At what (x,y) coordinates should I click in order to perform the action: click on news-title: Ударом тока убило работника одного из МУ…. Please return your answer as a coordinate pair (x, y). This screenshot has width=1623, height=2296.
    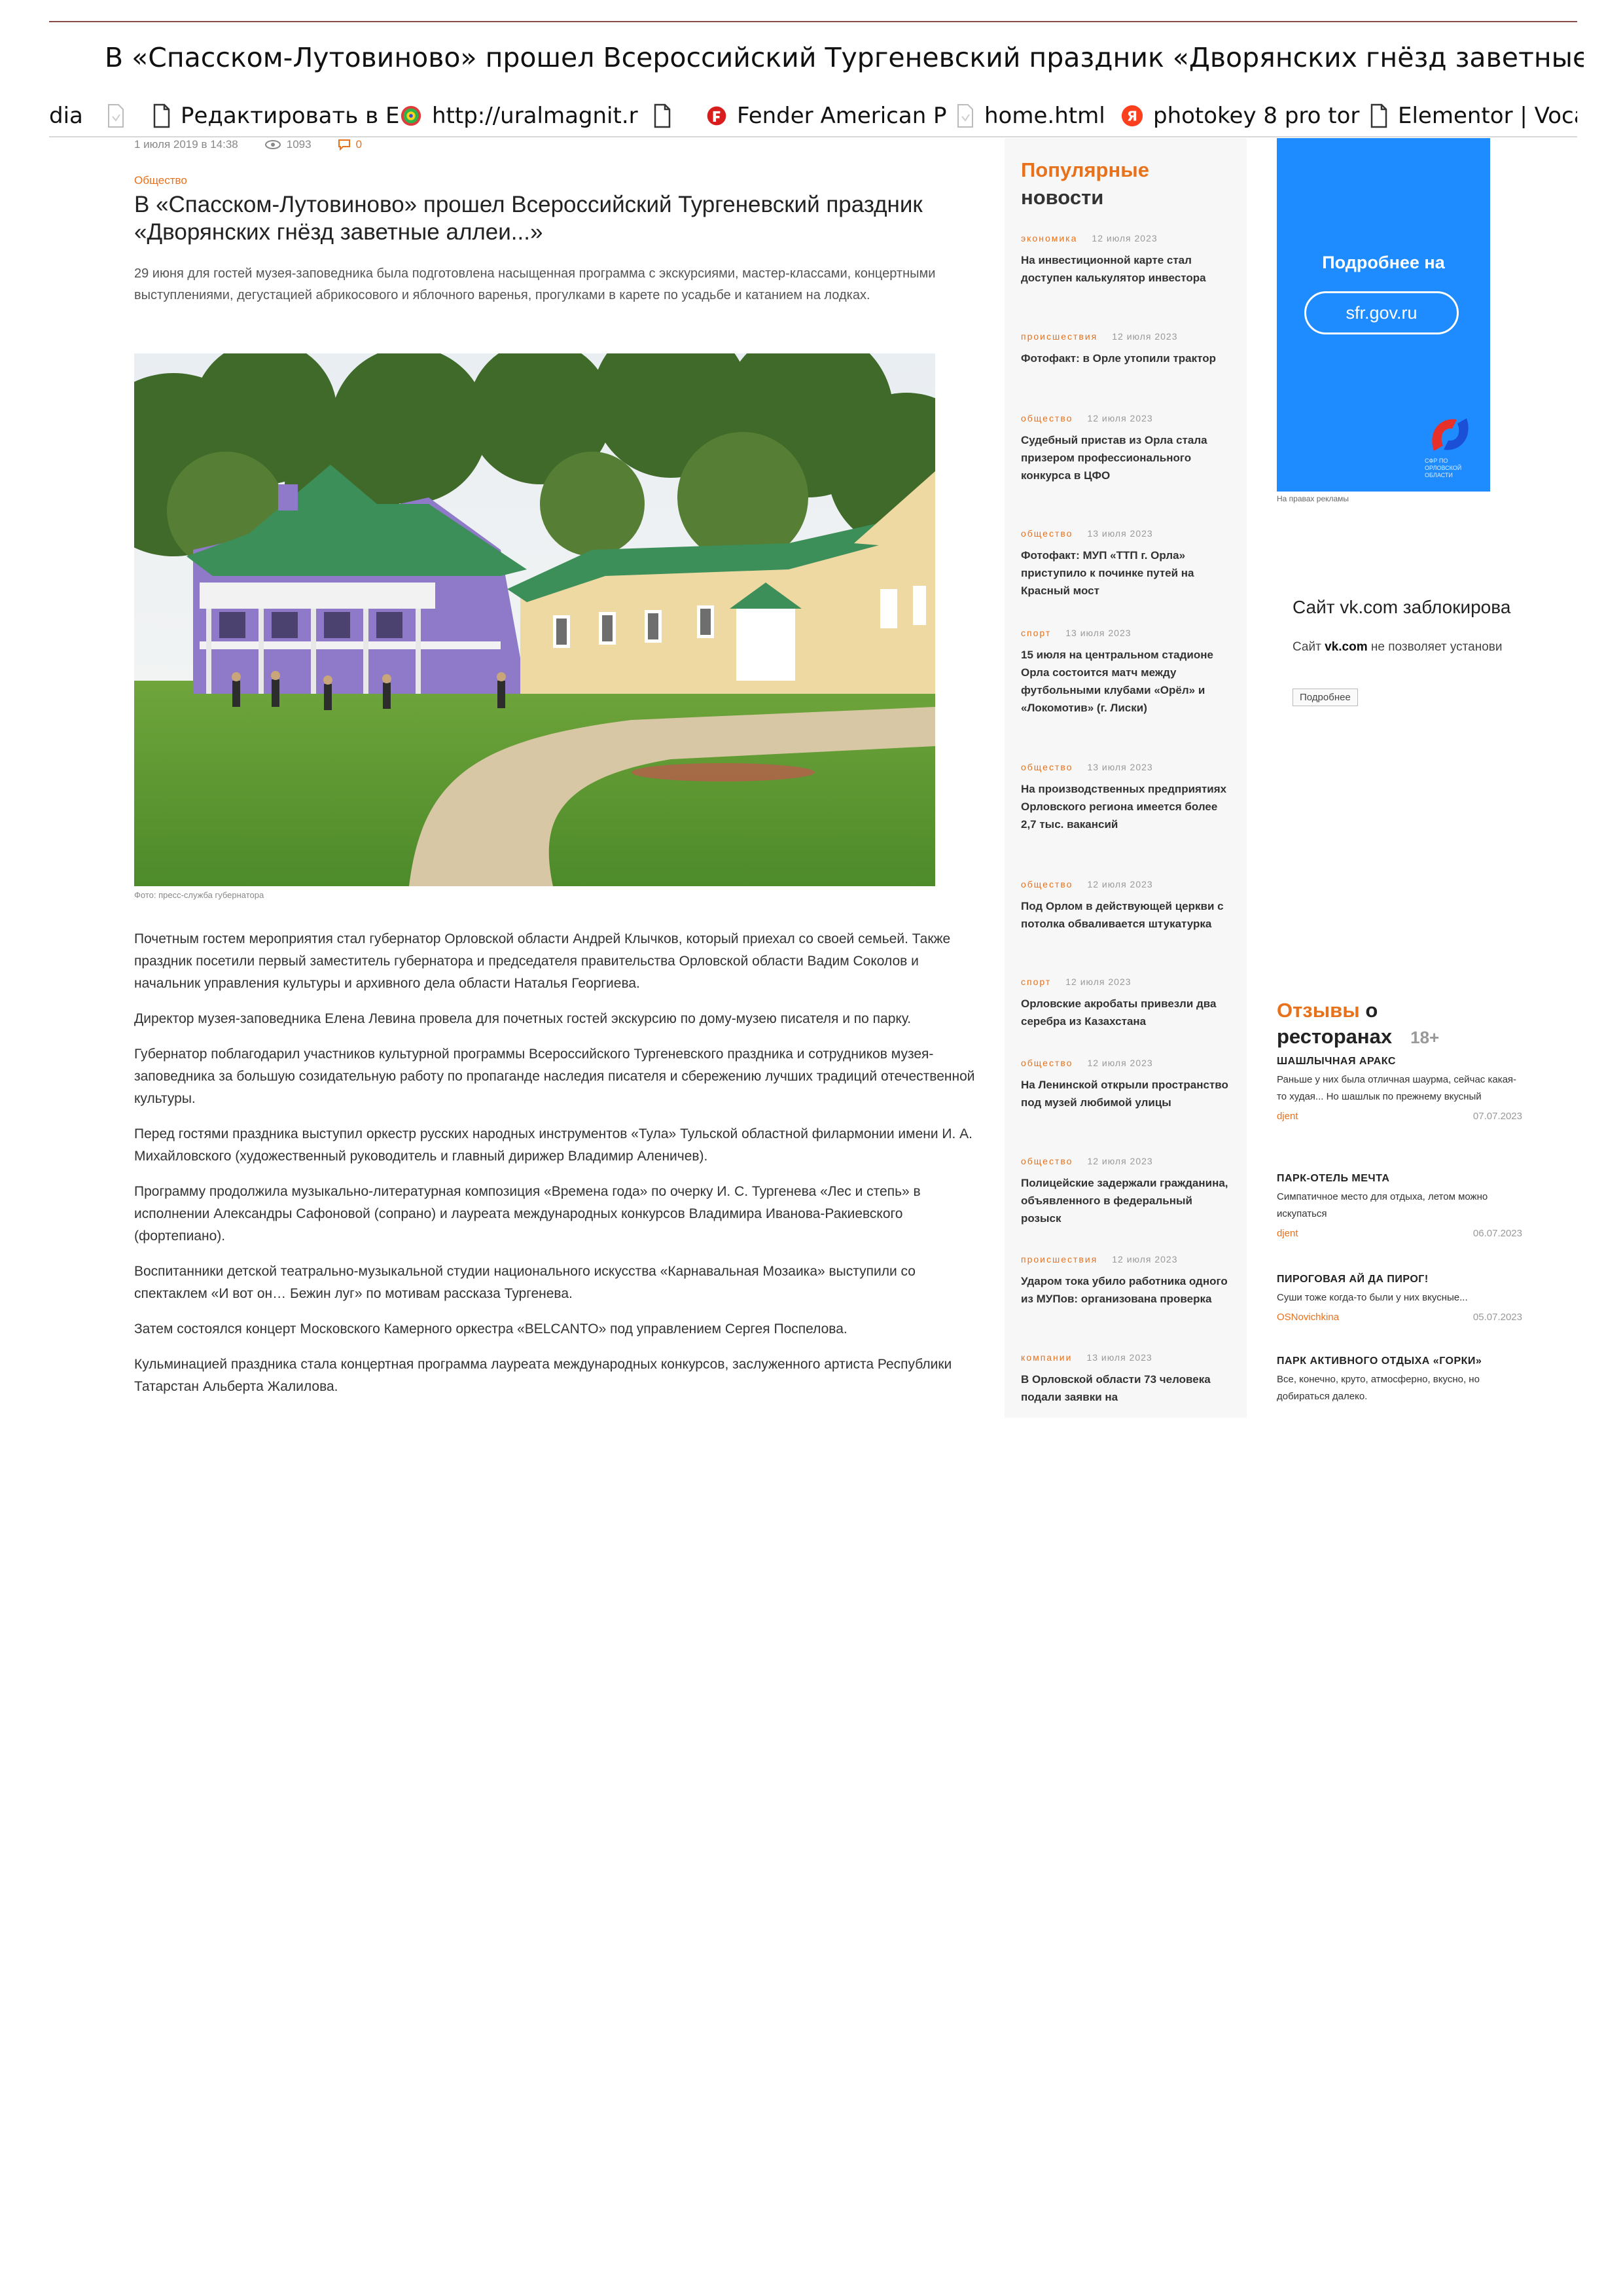
    Looking at the image, I should click on (1125, 1290).